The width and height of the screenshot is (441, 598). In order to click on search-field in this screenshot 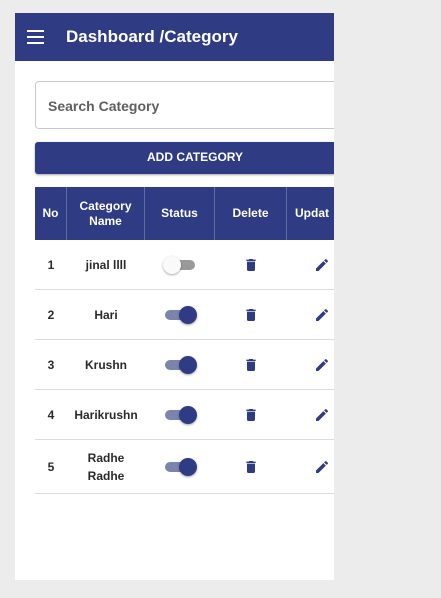, I will do `click(184, 105)`.